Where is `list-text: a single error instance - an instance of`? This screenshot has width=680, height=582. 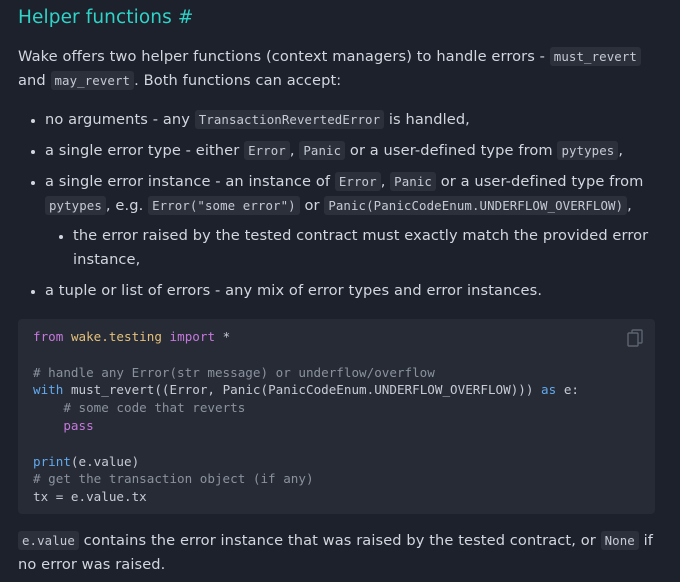 list-text: a single error instance - an instance of is located at coordinates (190, 181).